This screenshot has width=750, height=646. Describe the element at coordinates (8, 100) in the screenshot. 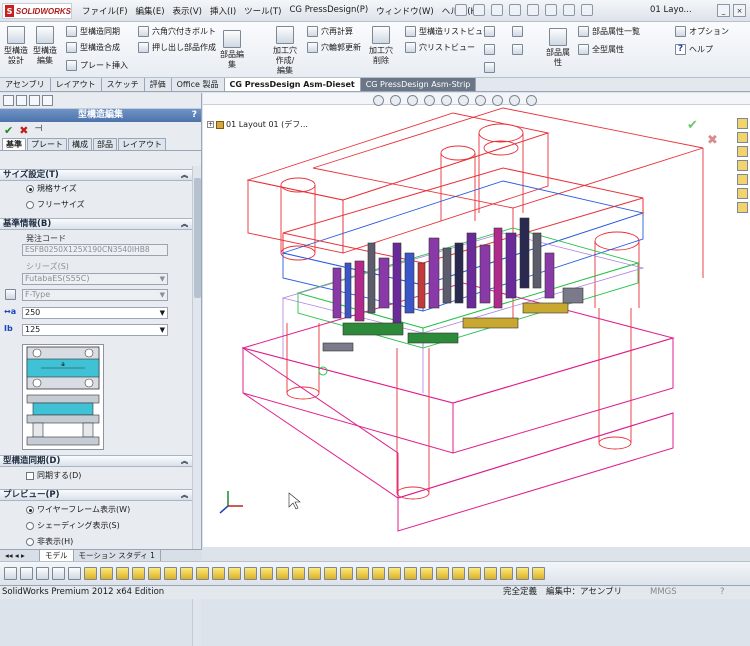

I see `feature-tree-icon` at that location.